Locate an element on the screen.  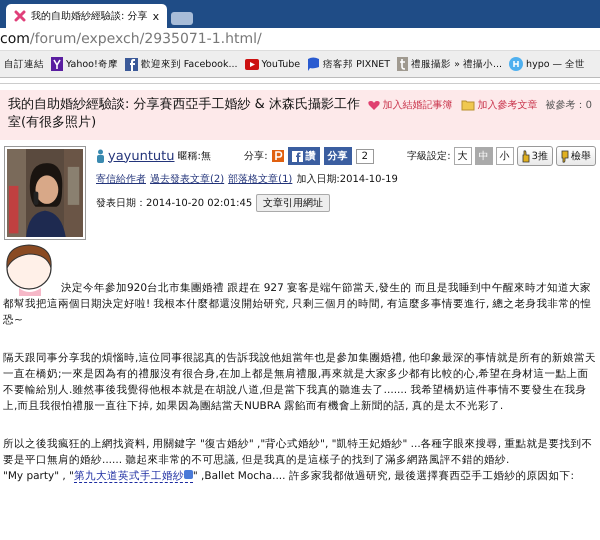
share-count: 2 is located at coordinates (365, 156).